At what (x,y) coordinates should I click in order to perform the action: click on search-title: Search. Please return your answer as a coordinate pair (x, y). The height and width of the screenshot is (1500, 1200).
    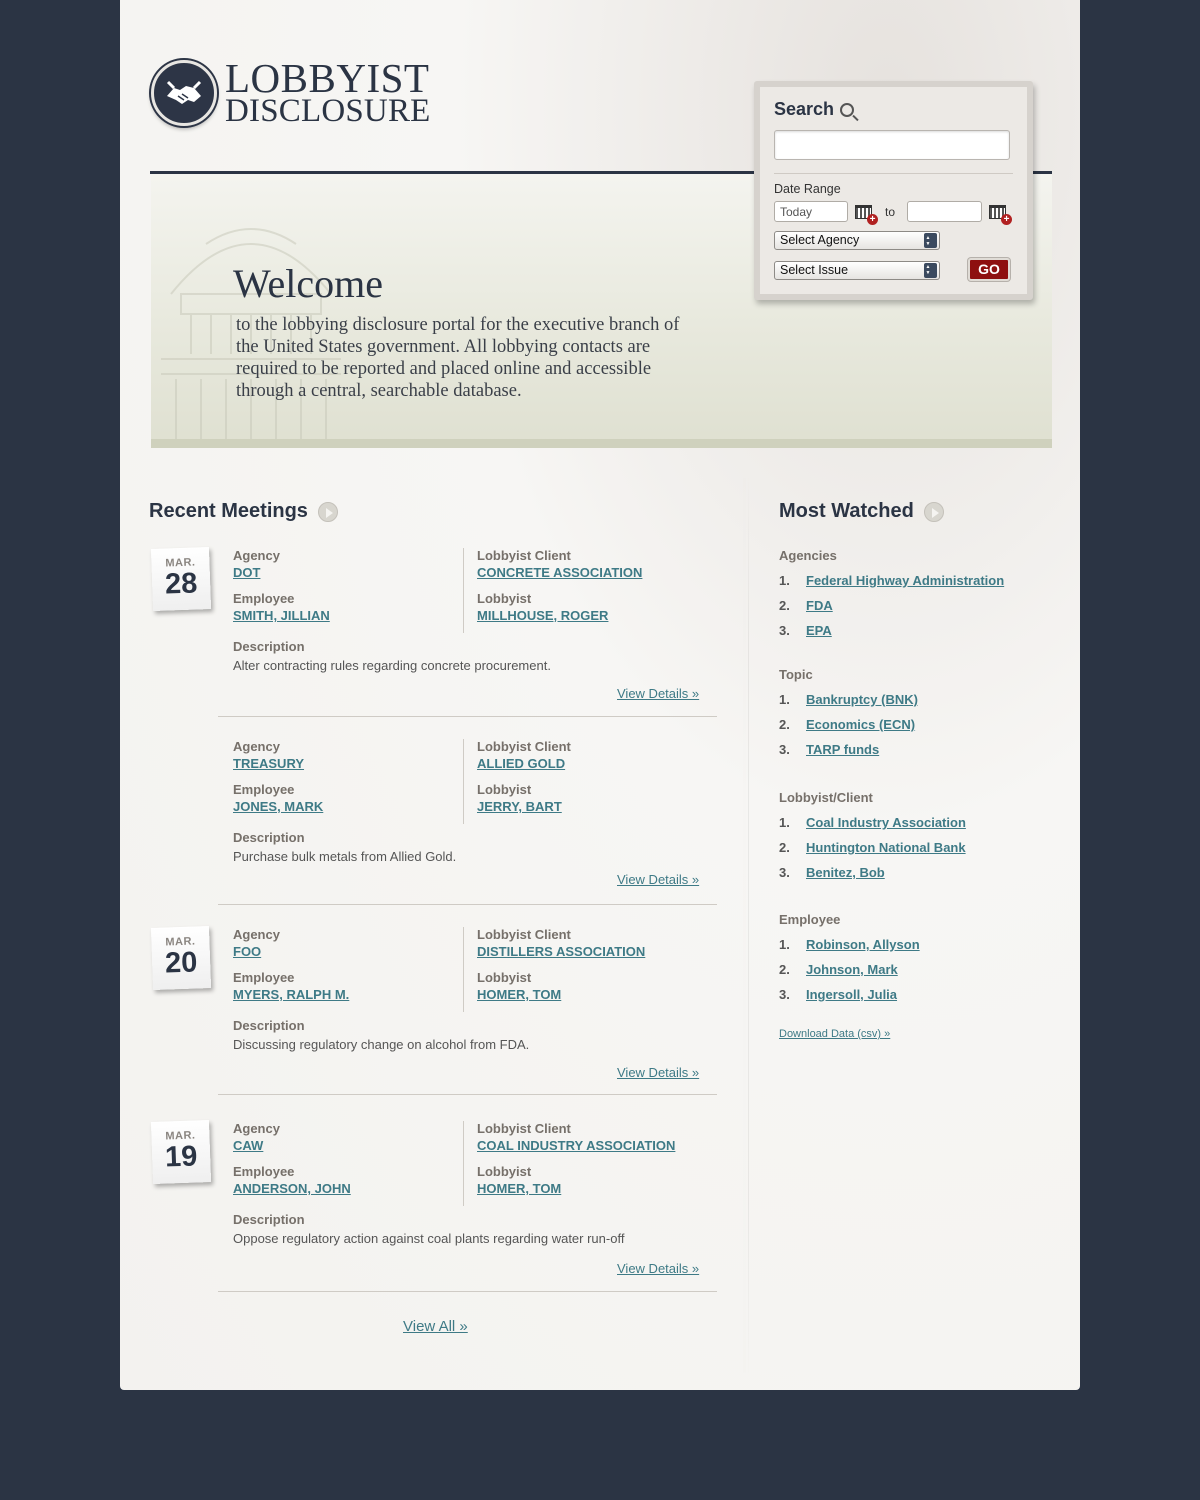
    Looking at the image, I should click on (893, 109).